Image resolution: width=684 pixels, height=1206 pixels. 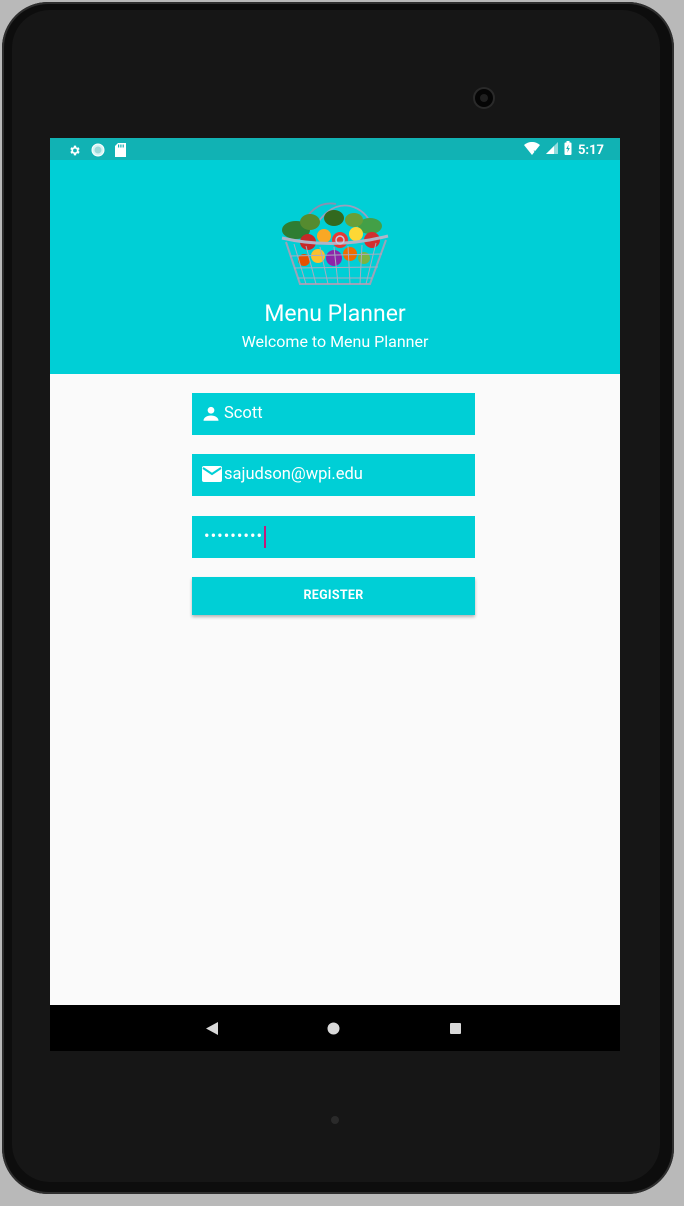 What do you see at coordinates (243, 413) in the screenshot?
I see `name-value: Scott` at bounding box center [243, 413].